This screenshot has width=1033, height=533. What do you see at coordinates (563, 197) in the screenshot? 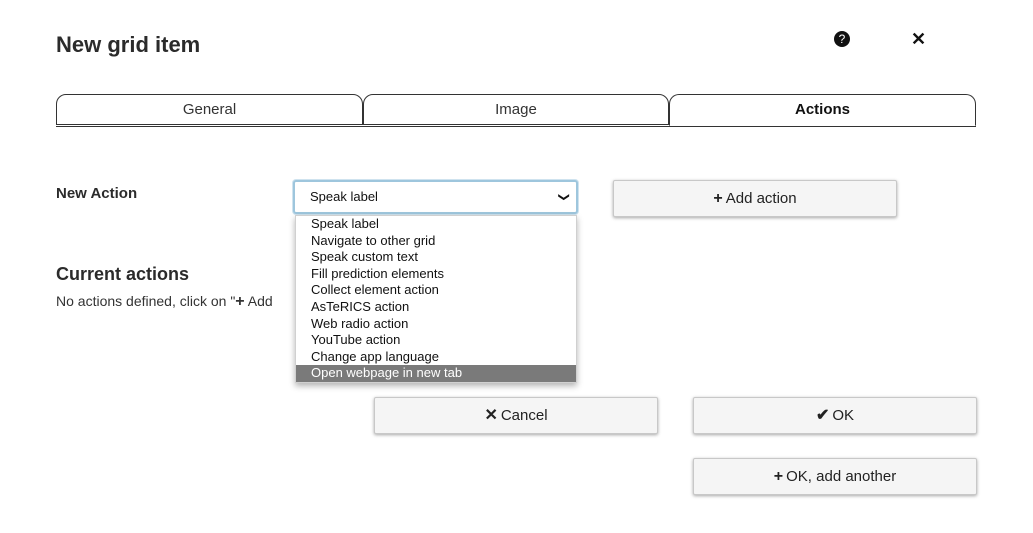
I see `chevron-down-icon: ❮` at bounding box center [563, 197].